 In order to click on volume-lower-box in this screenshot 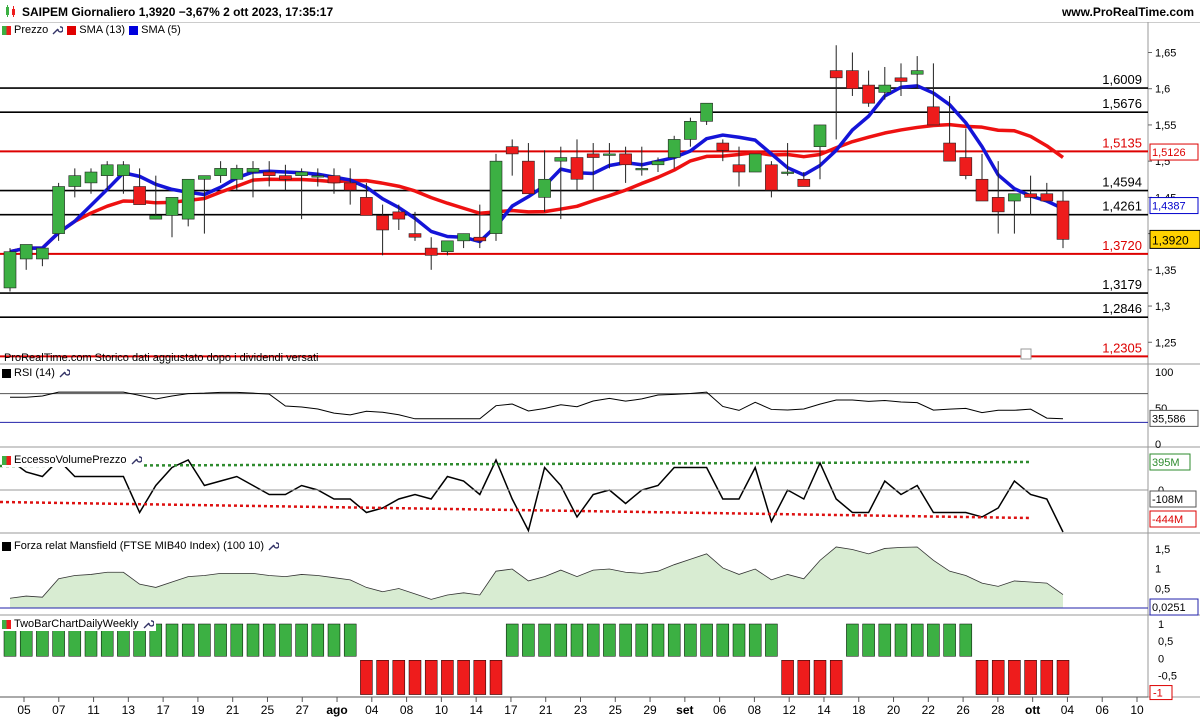, I will do `click(1173, 519)`.